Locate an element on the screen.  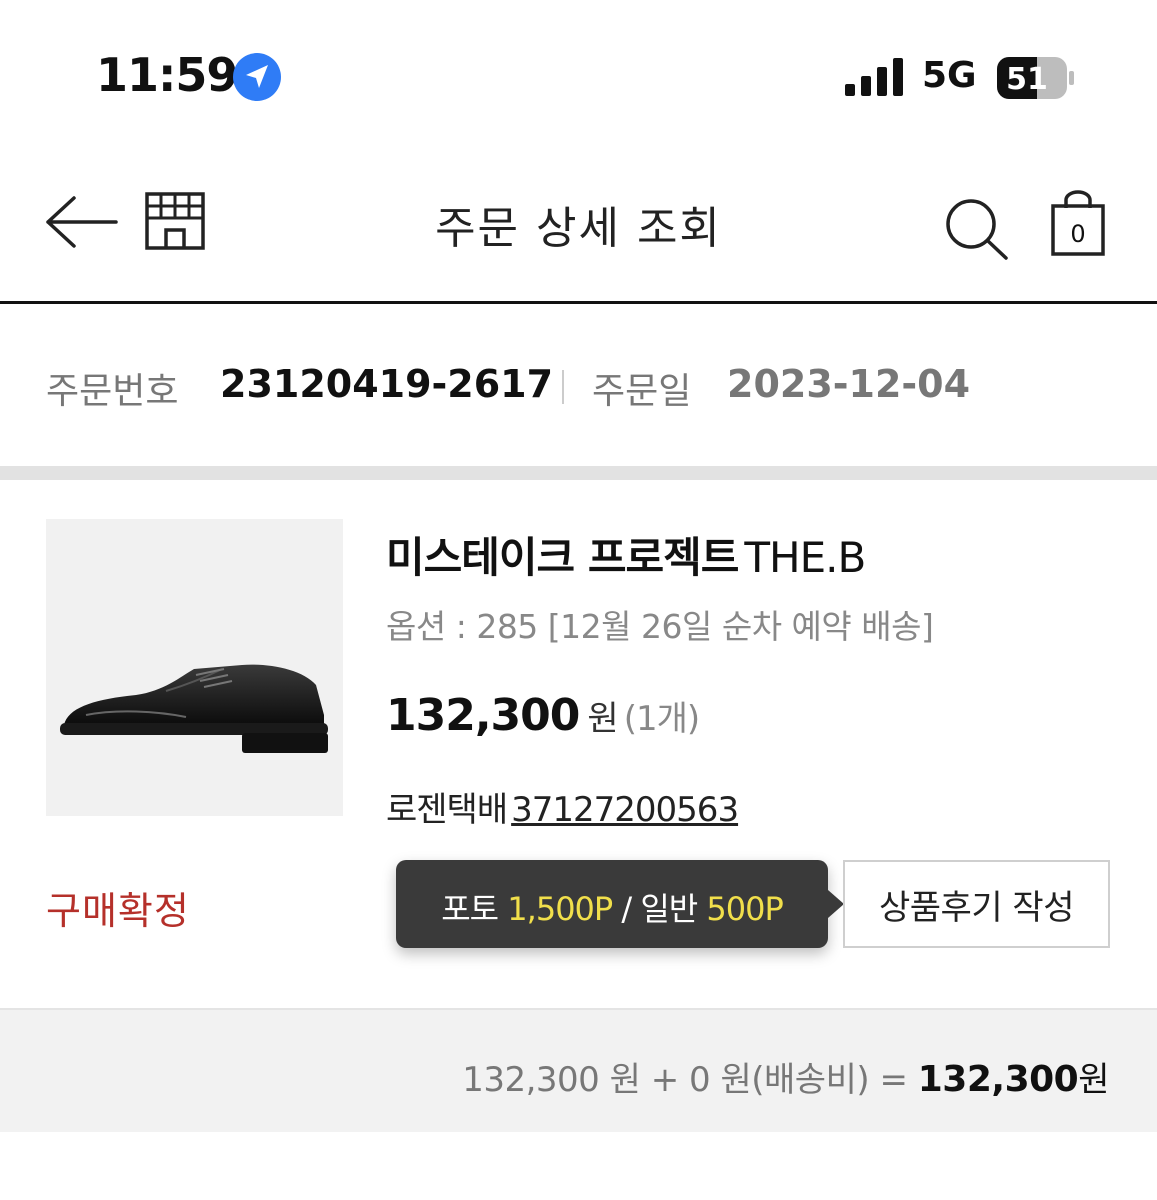
product-brand: THE.B is located at coordinates (805, 557).